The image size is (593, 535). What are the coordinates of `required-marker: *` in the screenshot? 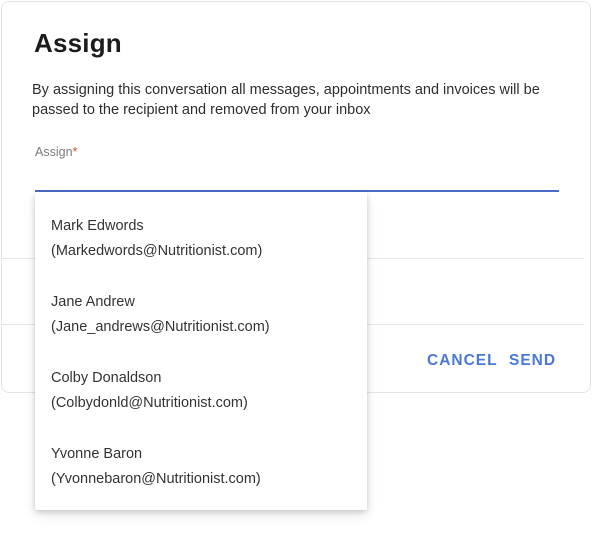 It's located at (75, 152).